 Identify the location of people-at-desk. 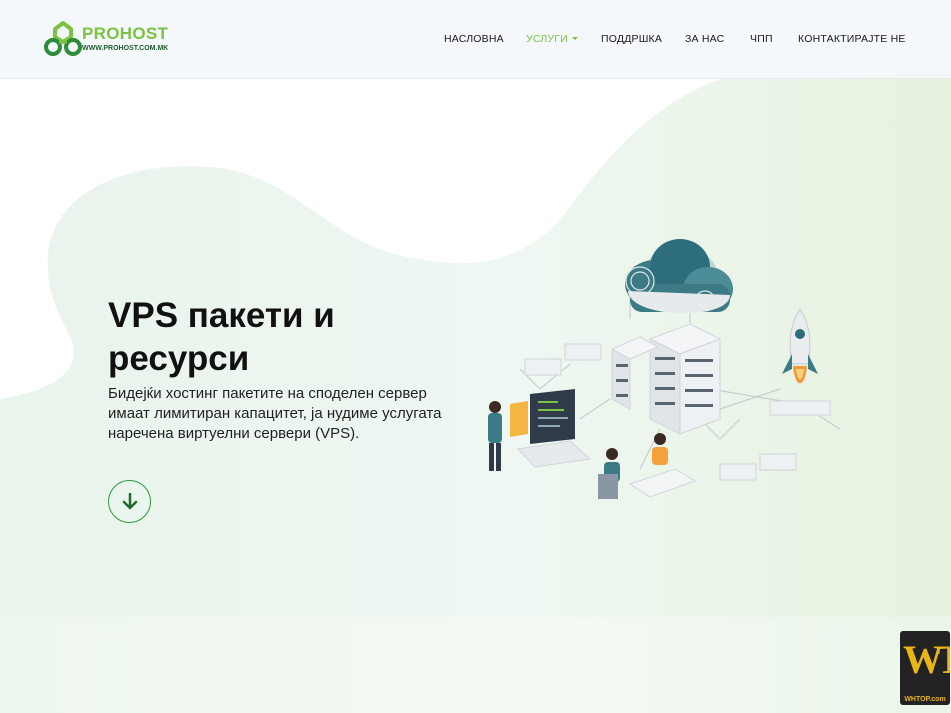
(647, 466).